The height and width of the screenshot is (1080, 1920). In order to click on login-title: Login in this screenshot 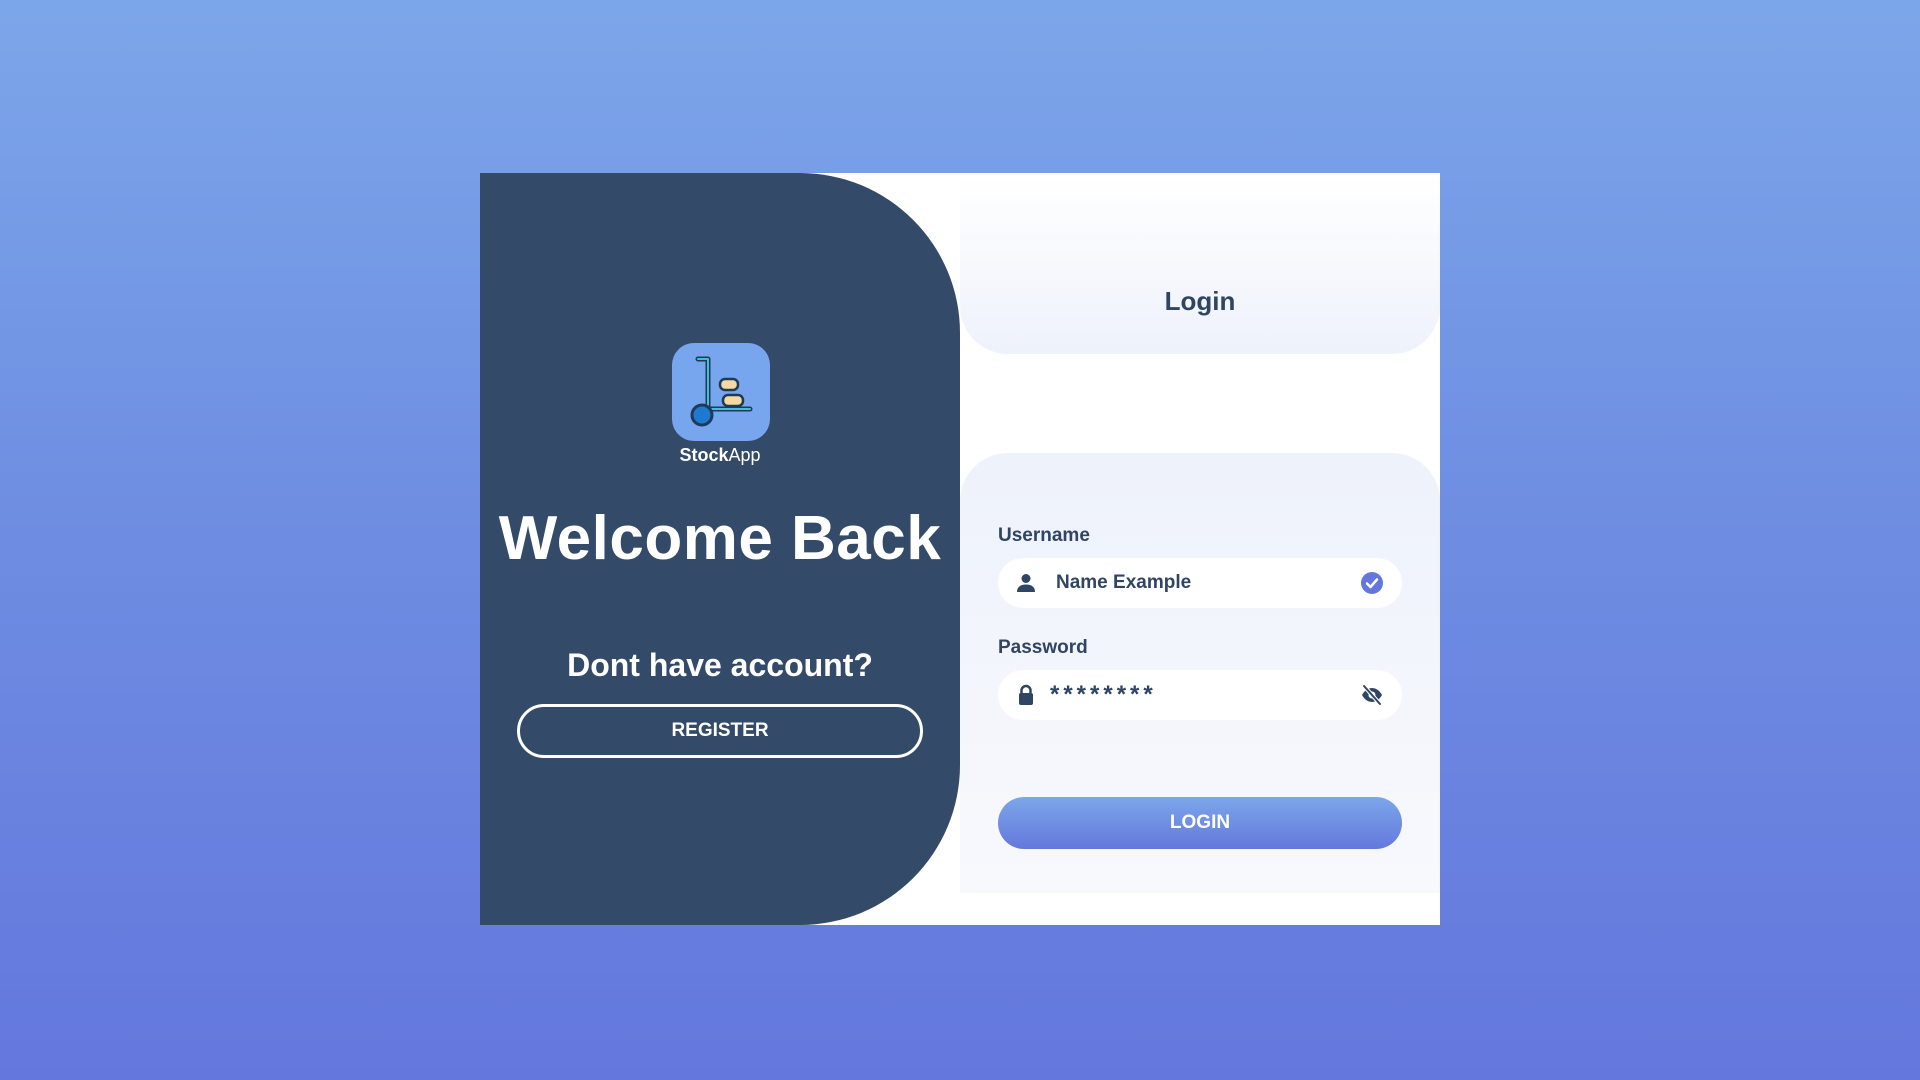, I will do `click(1200, 301)`.